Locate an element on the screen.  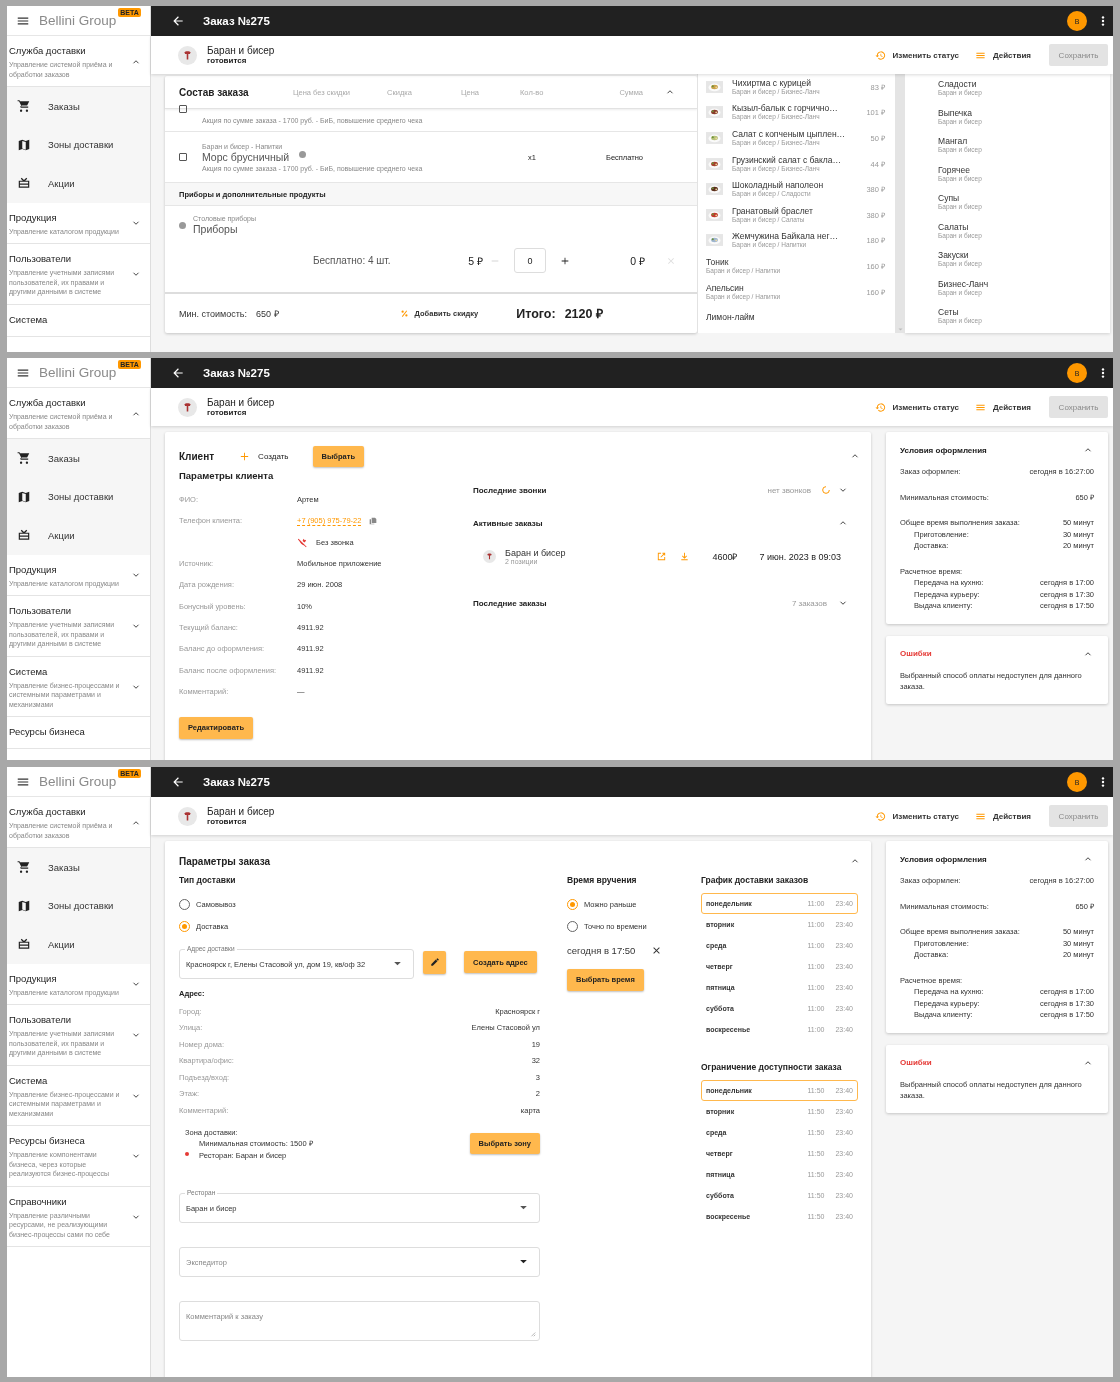
calls-note: нет звонков is located at coordinates (789, 490).